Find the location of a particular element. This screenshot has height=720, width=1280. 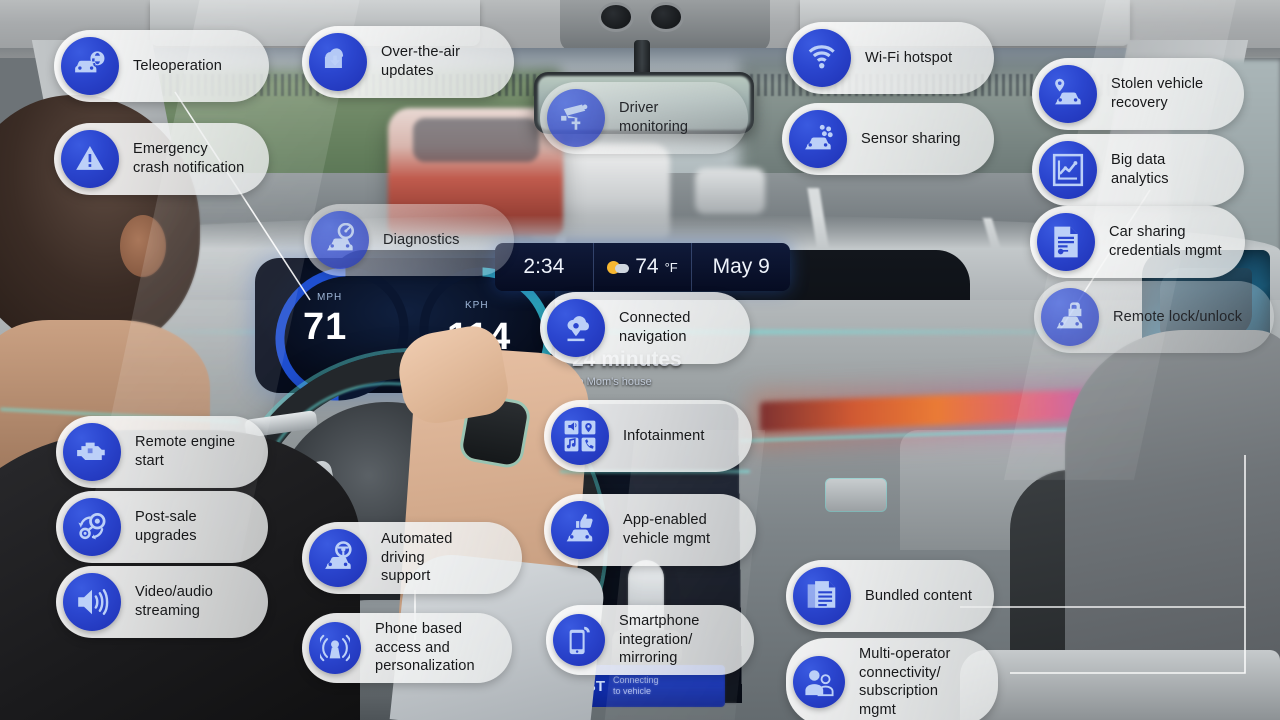

feature-pill-video-audio: Video/audio streaming is located at coordinates (162, 602).